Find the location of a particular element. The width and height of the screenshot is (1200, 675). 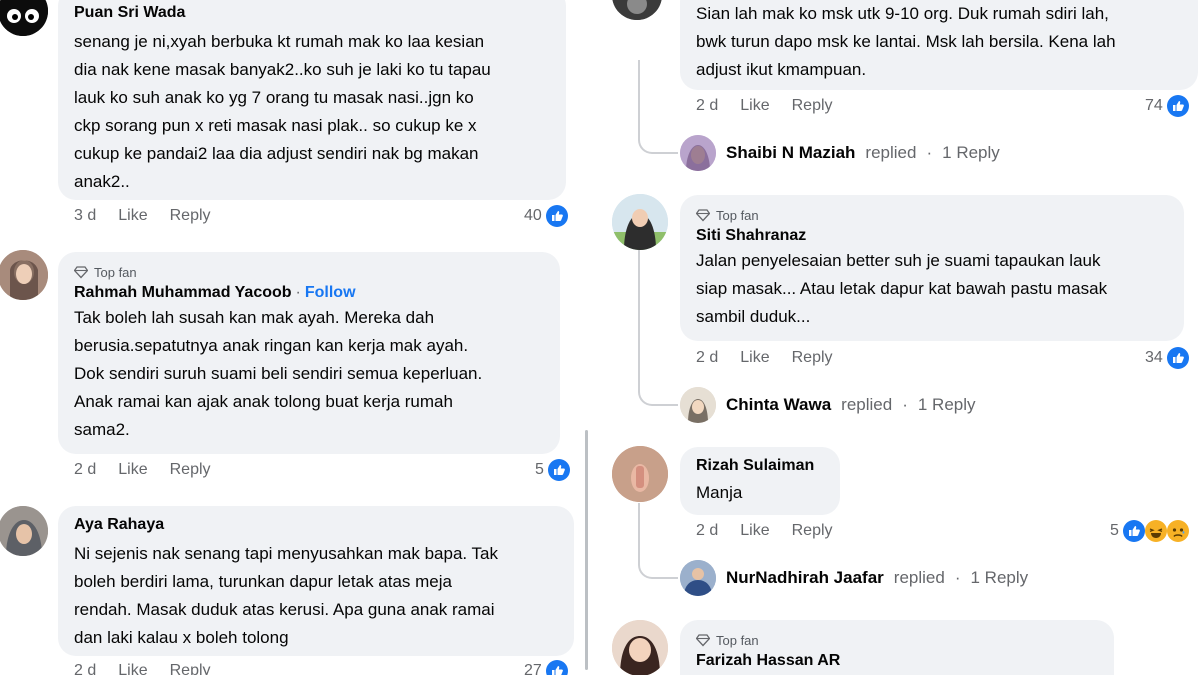

reaction-summary: 34 is located at coordinates (1167, 358).